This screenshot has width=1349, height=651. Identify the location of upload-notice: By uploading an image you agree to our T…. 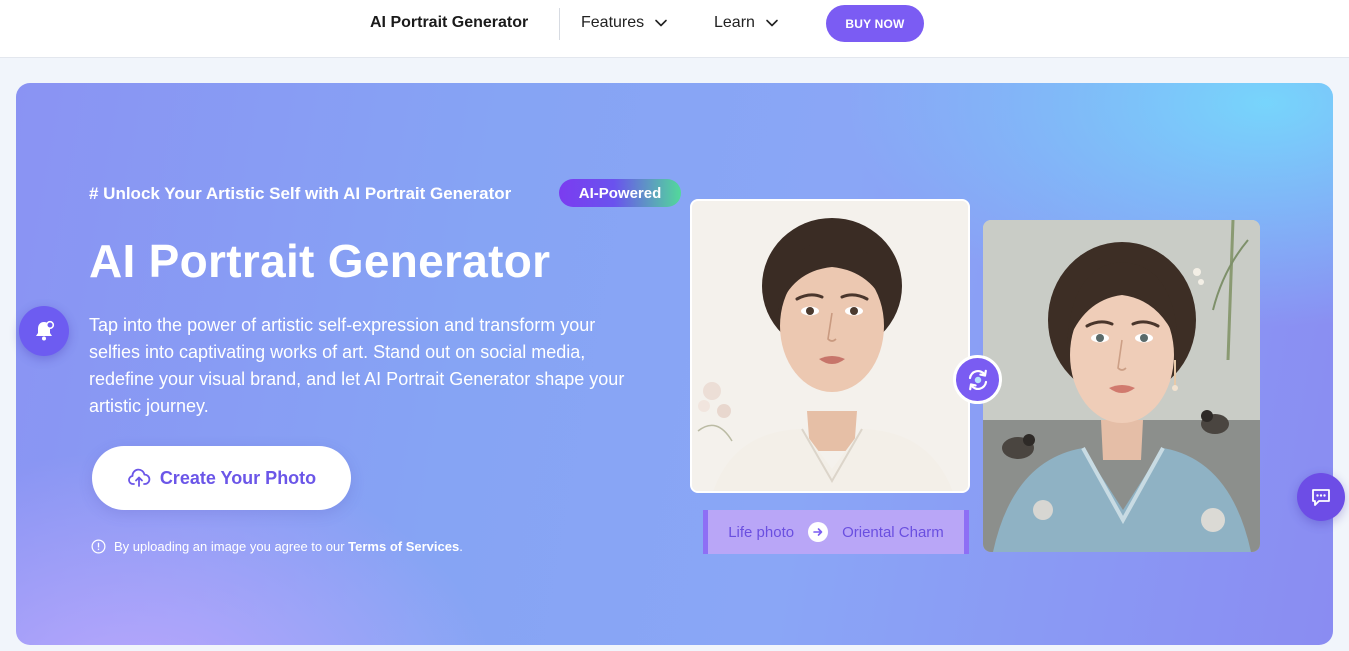
(277, 546).